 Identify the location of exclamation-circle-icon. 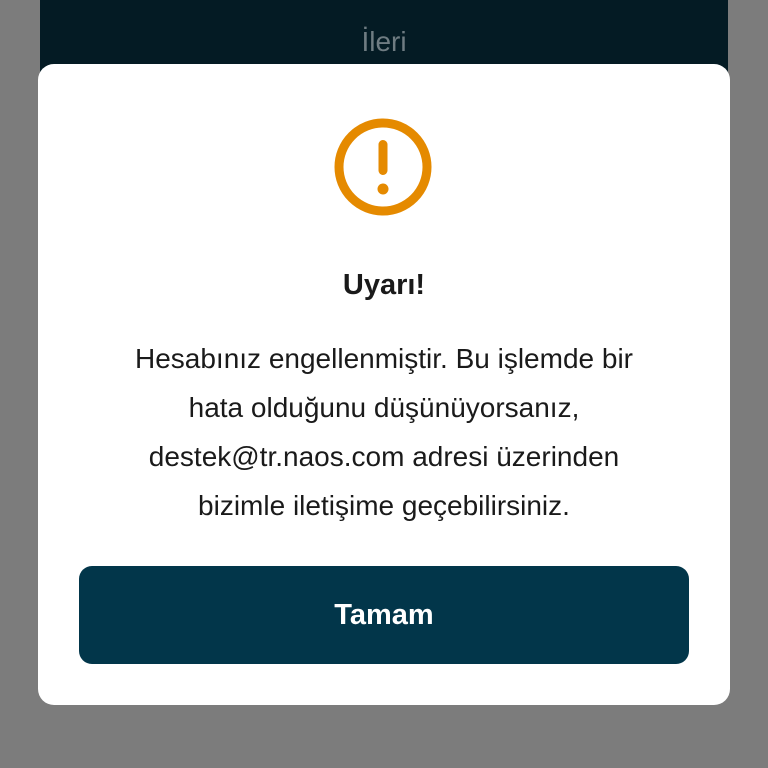
(383, 167).